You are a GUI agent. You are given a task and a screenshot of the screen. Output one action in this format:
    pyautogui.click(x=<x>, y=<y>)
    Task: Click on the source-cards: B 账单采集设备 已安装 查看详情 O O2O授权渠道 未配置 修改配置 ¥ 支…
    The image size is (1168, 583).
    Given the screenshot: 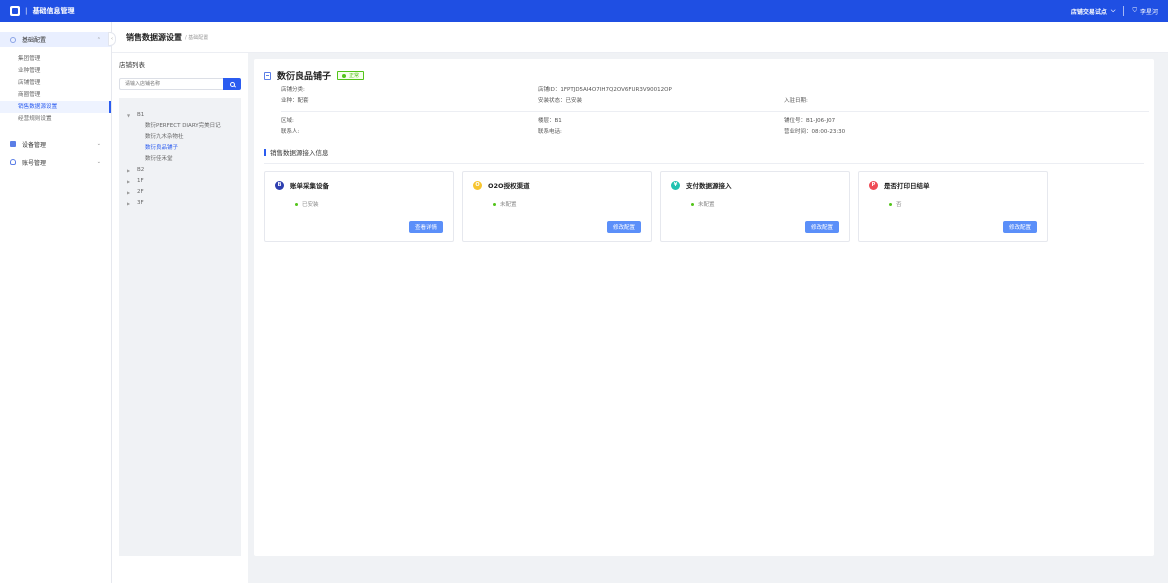 What is the action you would take?
    pyautogui.click(x=704, y=206)
    